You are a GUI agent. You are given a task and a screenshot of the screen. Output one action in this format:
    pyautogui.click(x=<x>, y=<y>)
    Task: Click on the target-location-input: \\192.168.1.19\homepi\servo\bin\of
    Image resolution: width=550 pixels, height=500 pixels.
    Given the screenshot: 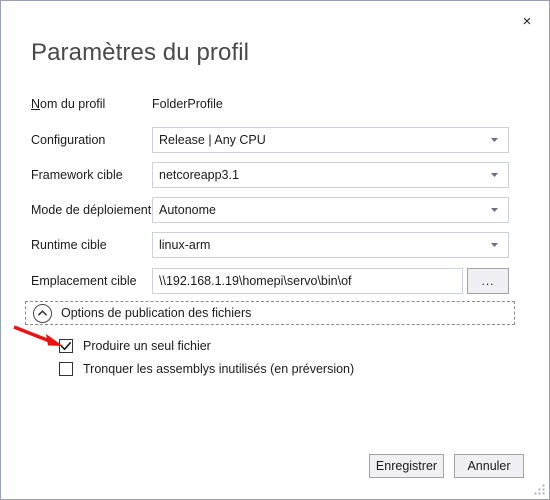 What is the action you would take?
    pyautogui.click(x=307, y=281)
    